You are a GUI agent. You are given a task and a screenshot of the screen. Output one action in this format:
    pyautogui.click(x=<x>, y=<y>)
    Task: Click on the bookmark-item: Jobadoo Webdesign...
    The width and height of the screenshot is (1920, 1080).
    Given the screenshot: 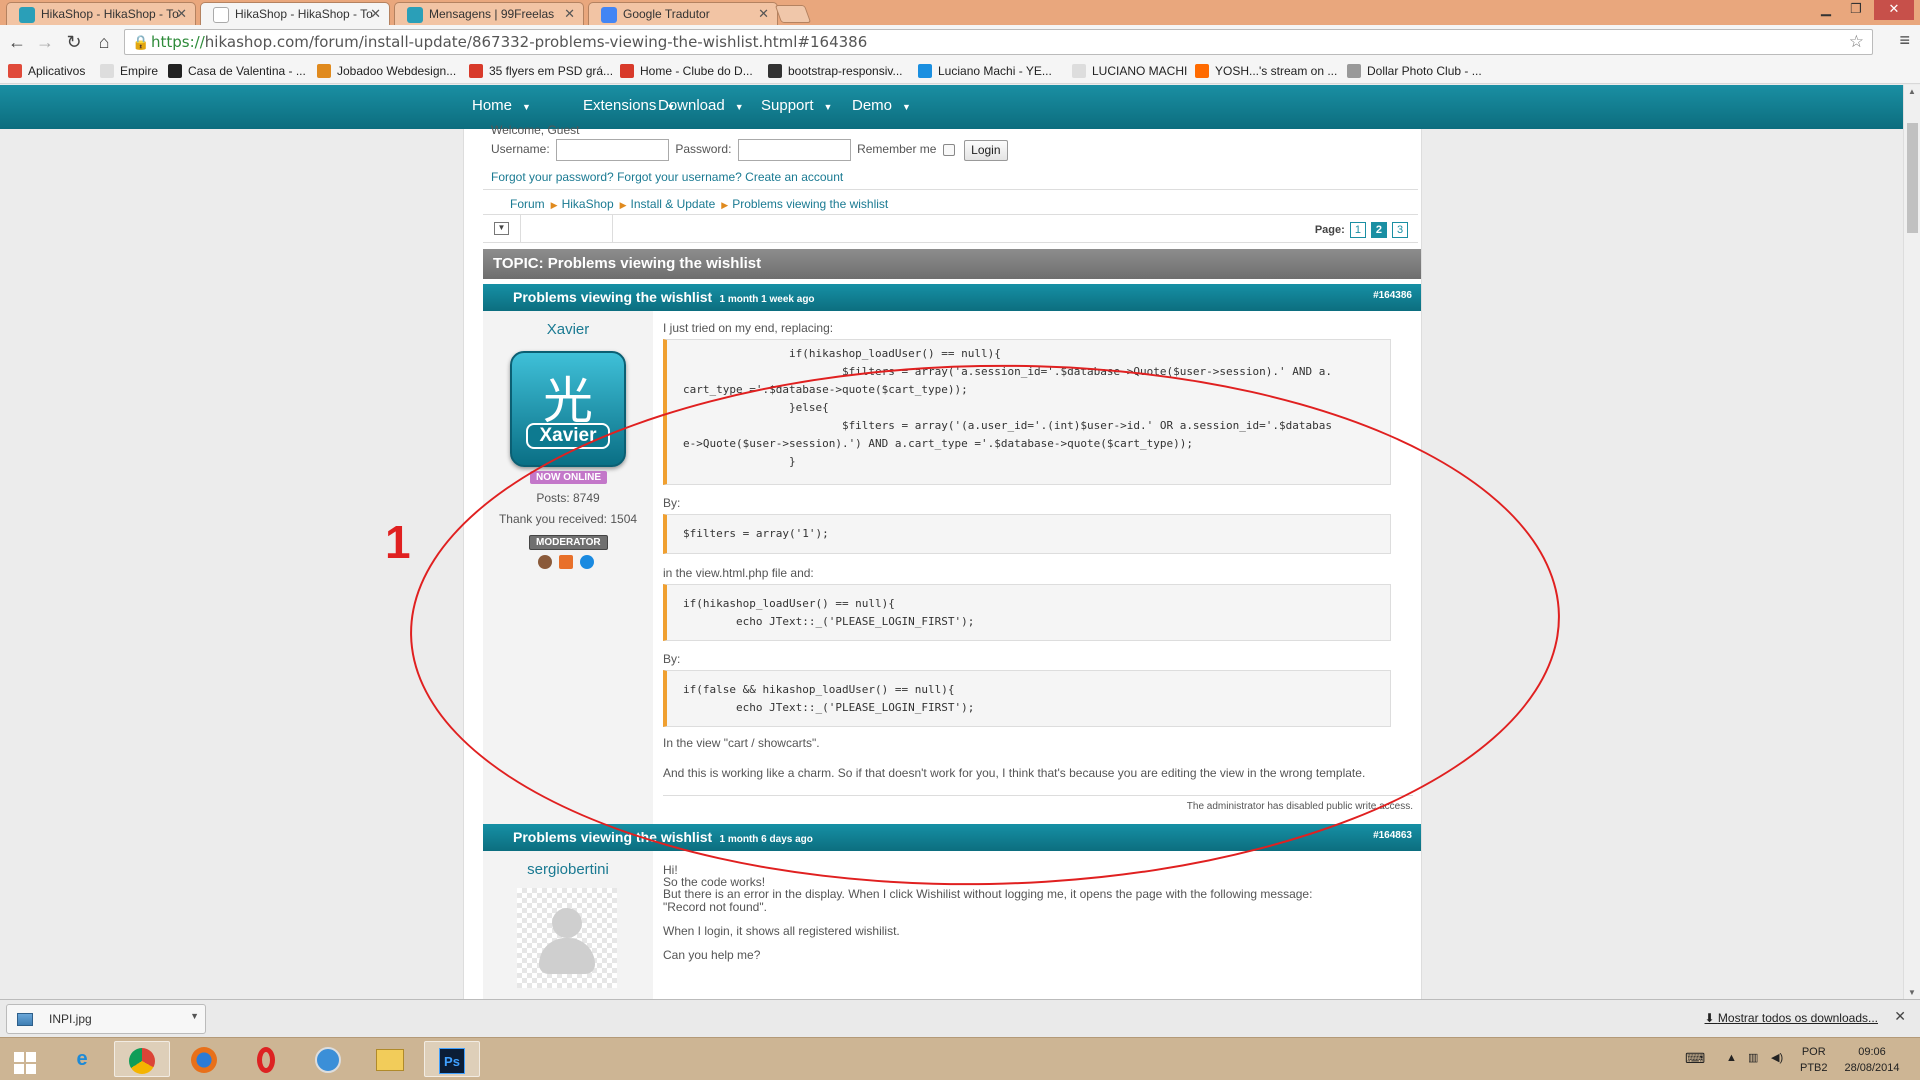 What is the action you would take?
    pyautogui.click(x=386, y=71)
    